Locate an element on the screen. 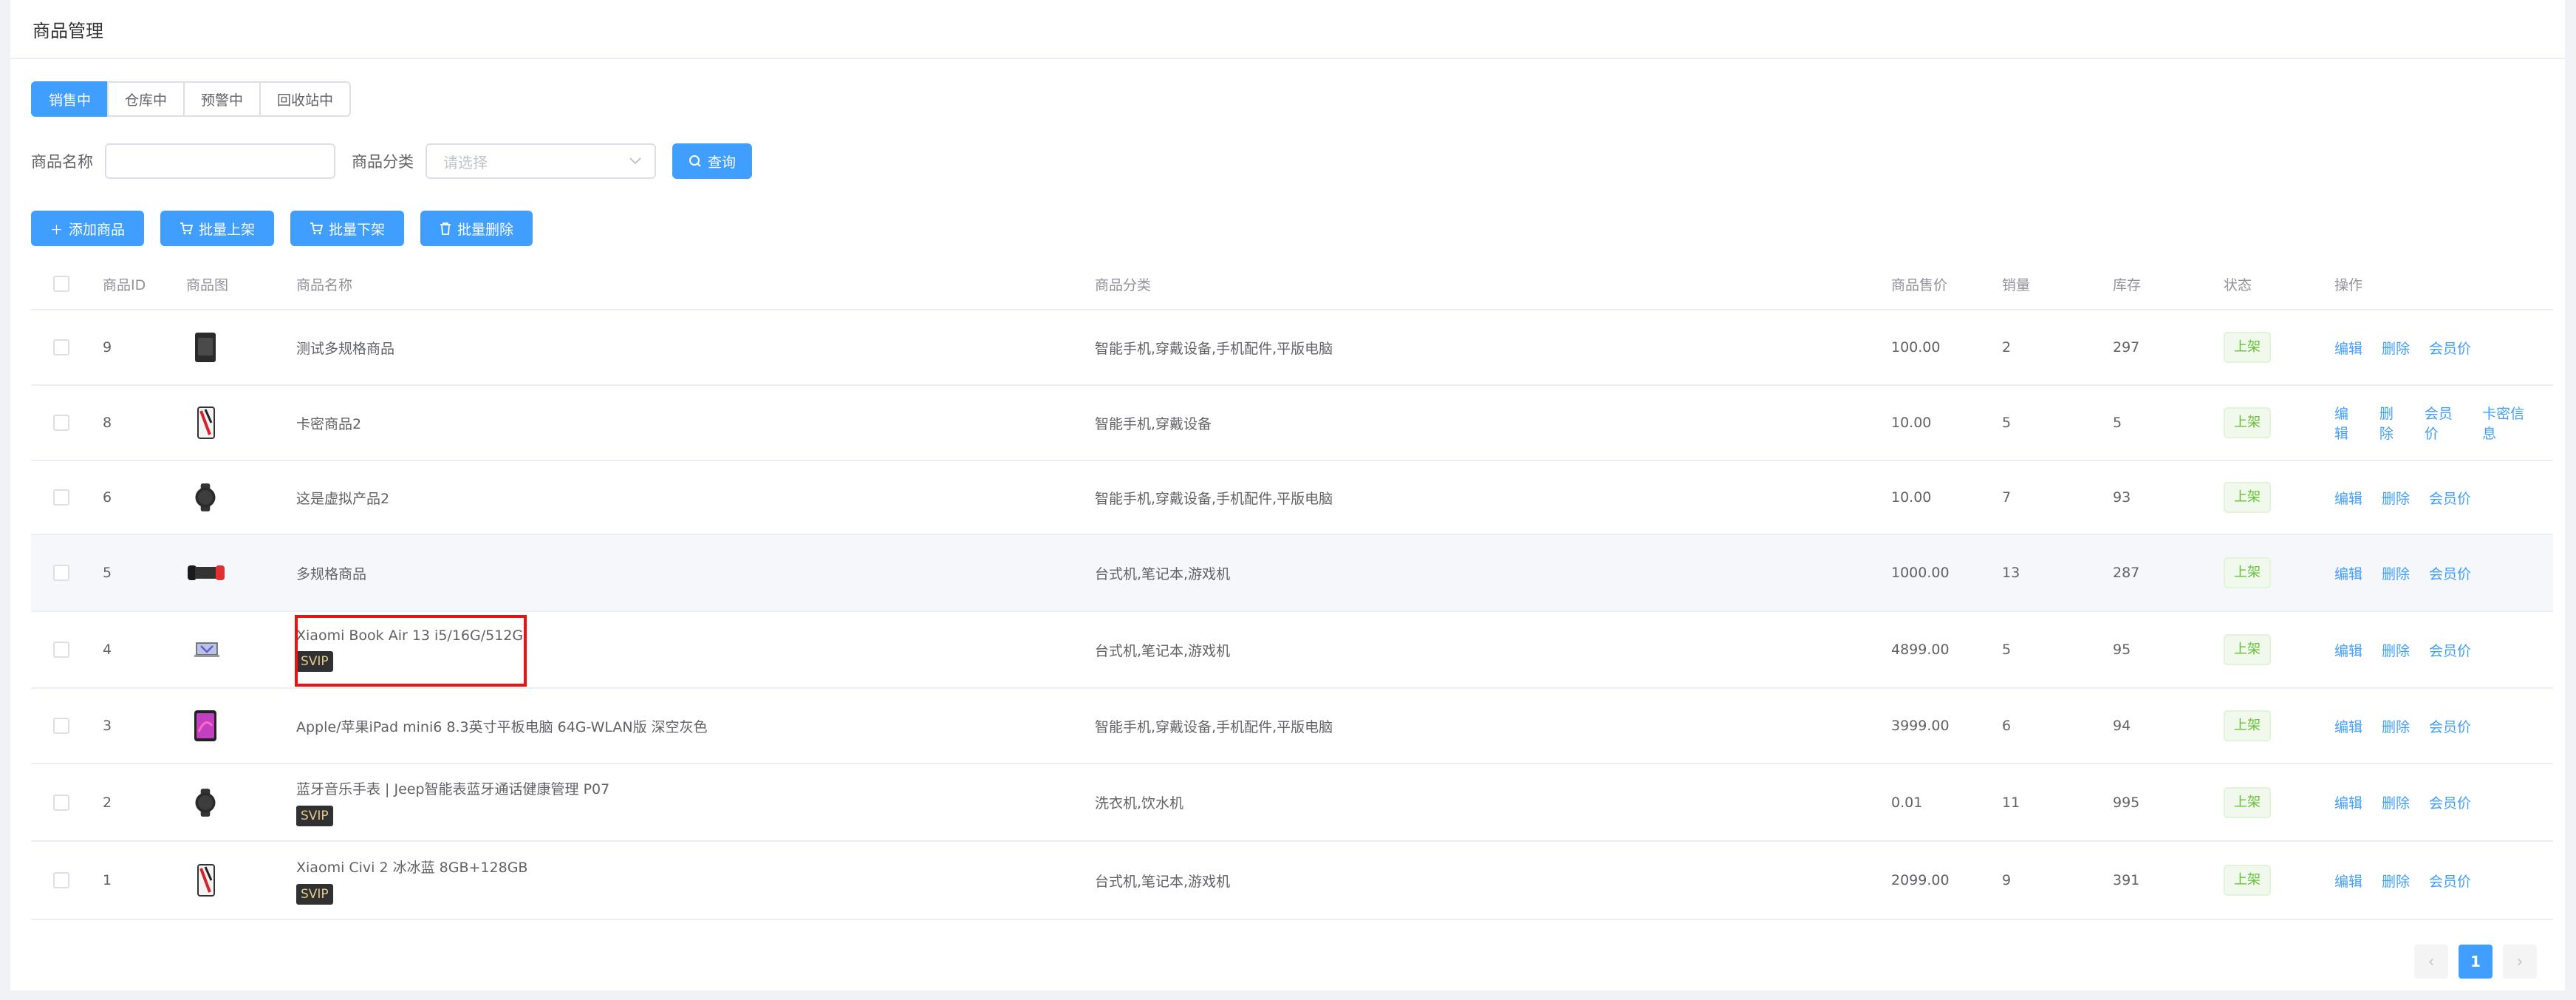  product-id: 9 is located at coordinates (108, 348).